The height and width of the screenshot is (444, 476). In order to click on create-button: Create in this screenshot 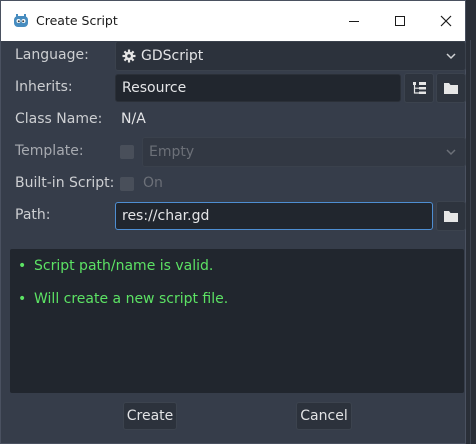, I will do `click(150, 416)`.